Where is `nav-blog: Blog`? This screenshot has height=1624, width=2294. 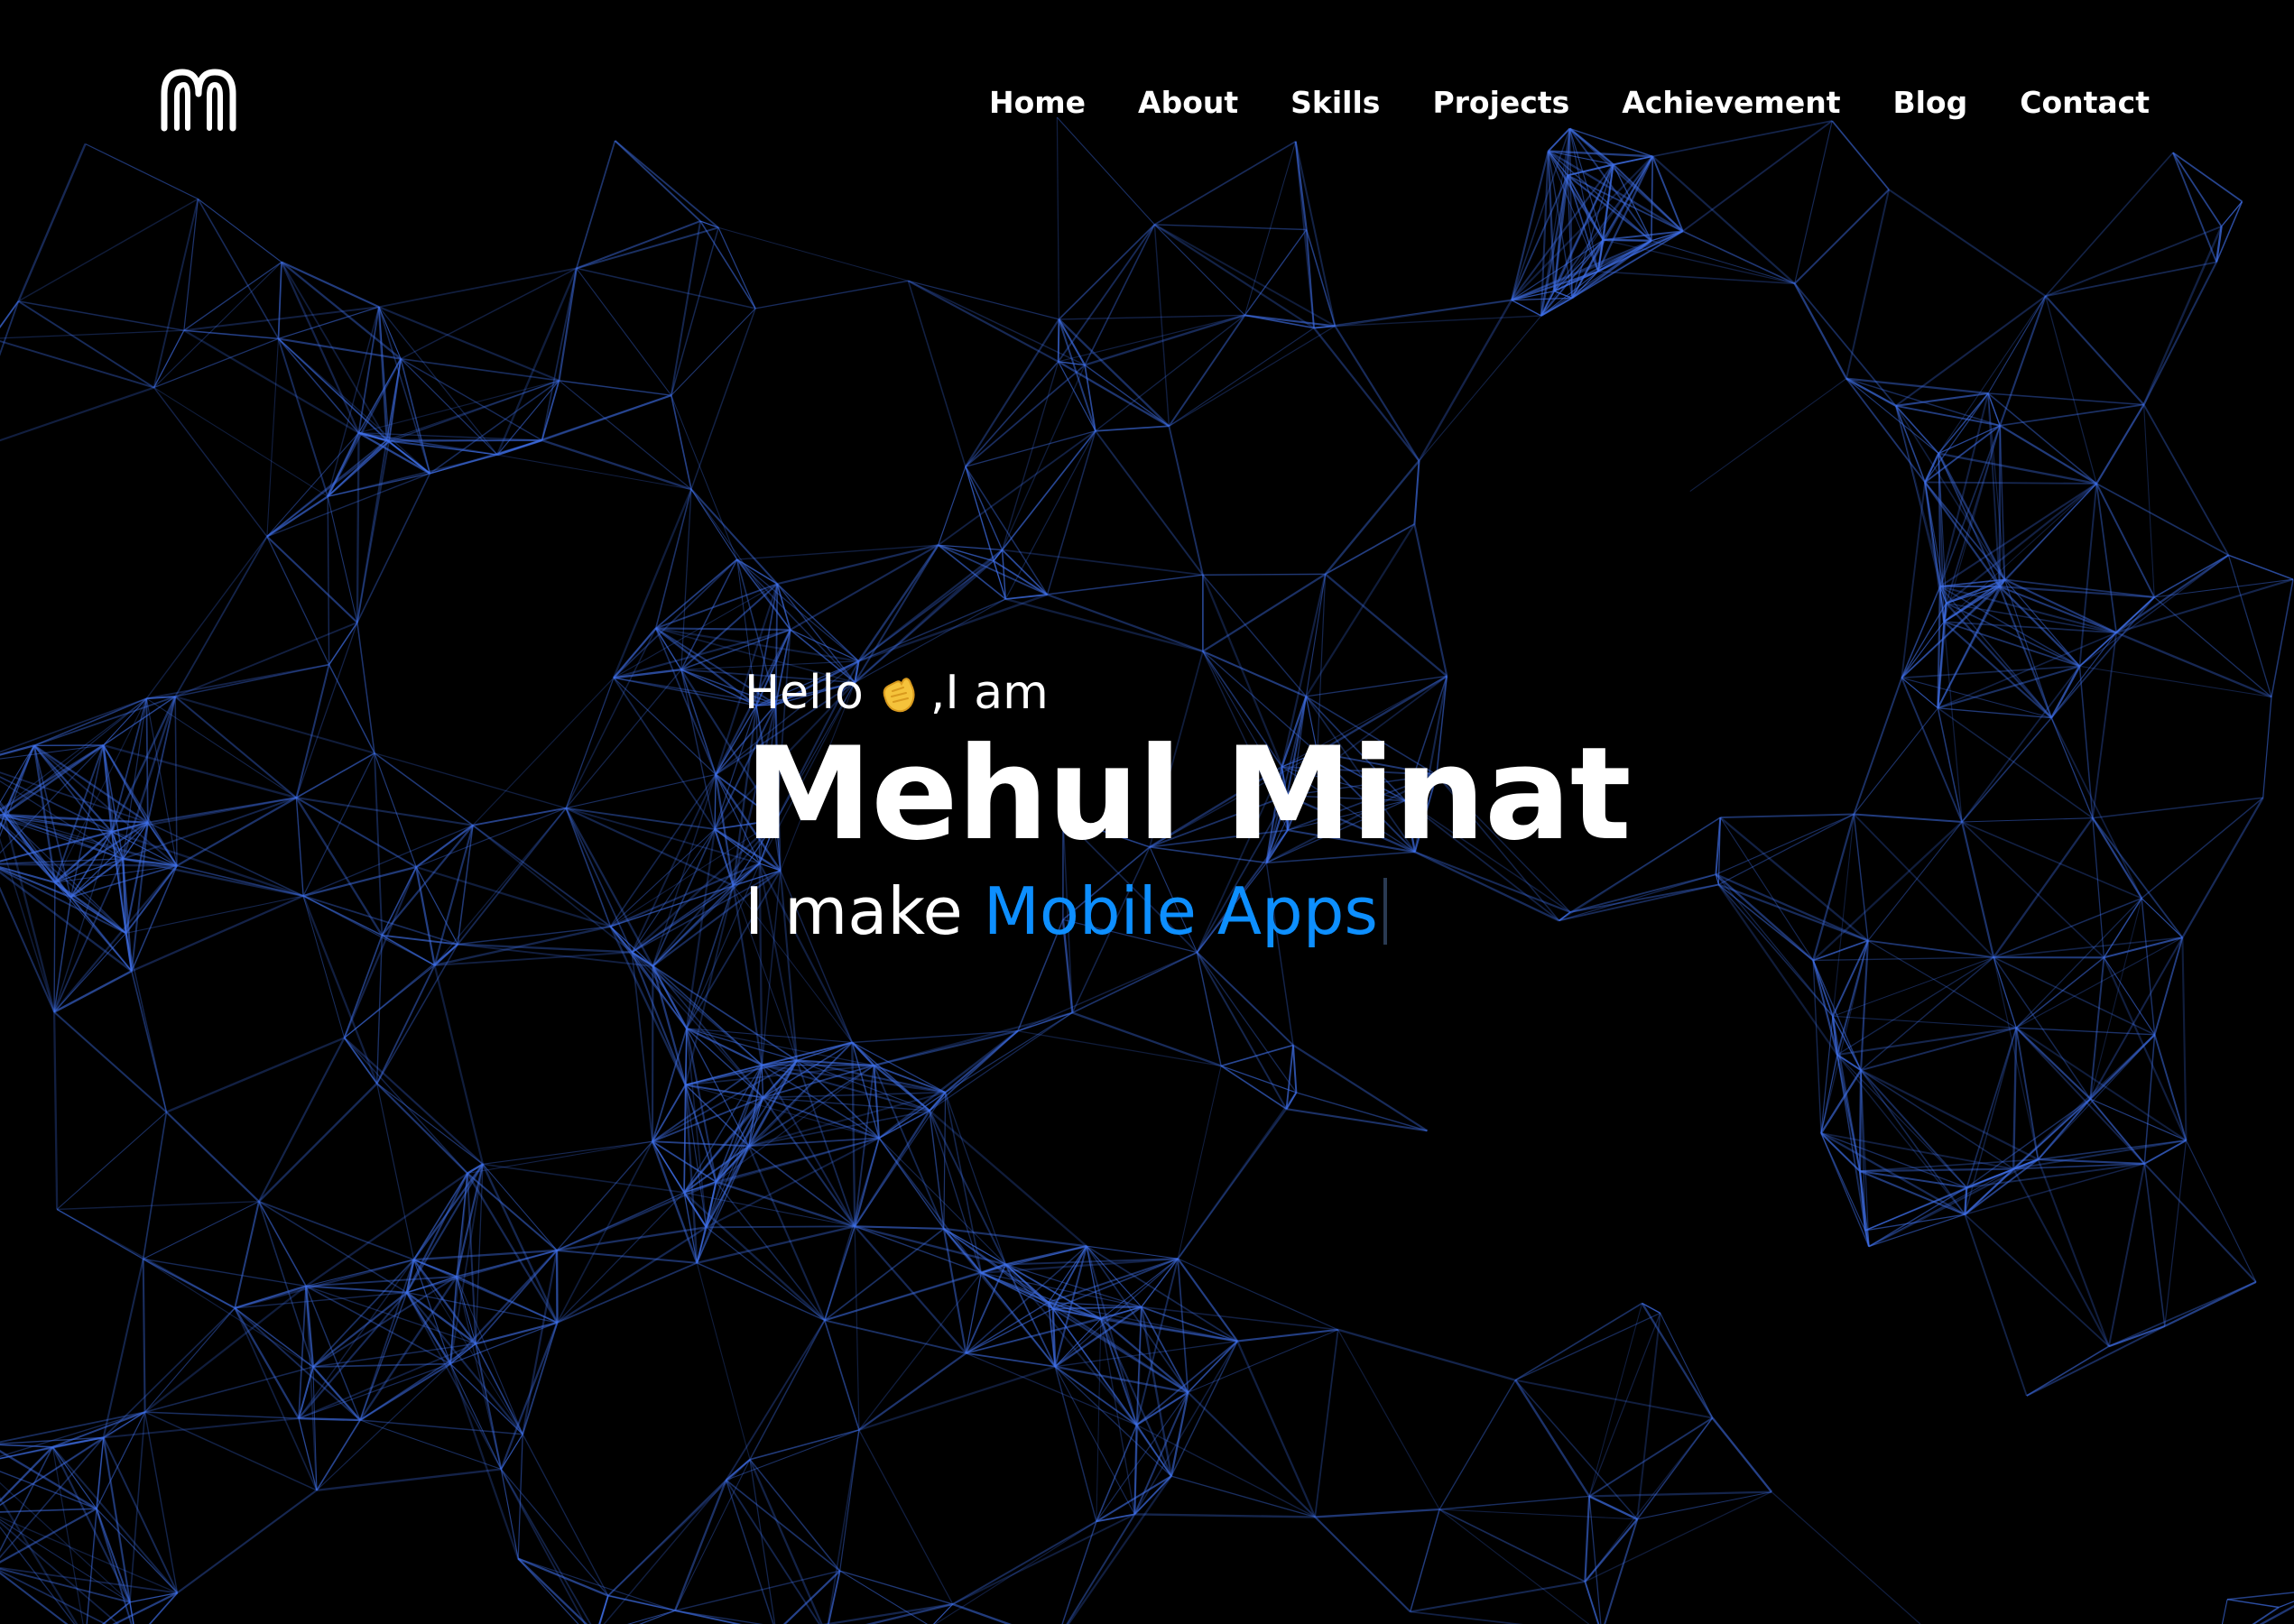
nav-blog: Blog is located at coordinates (1929, 102).